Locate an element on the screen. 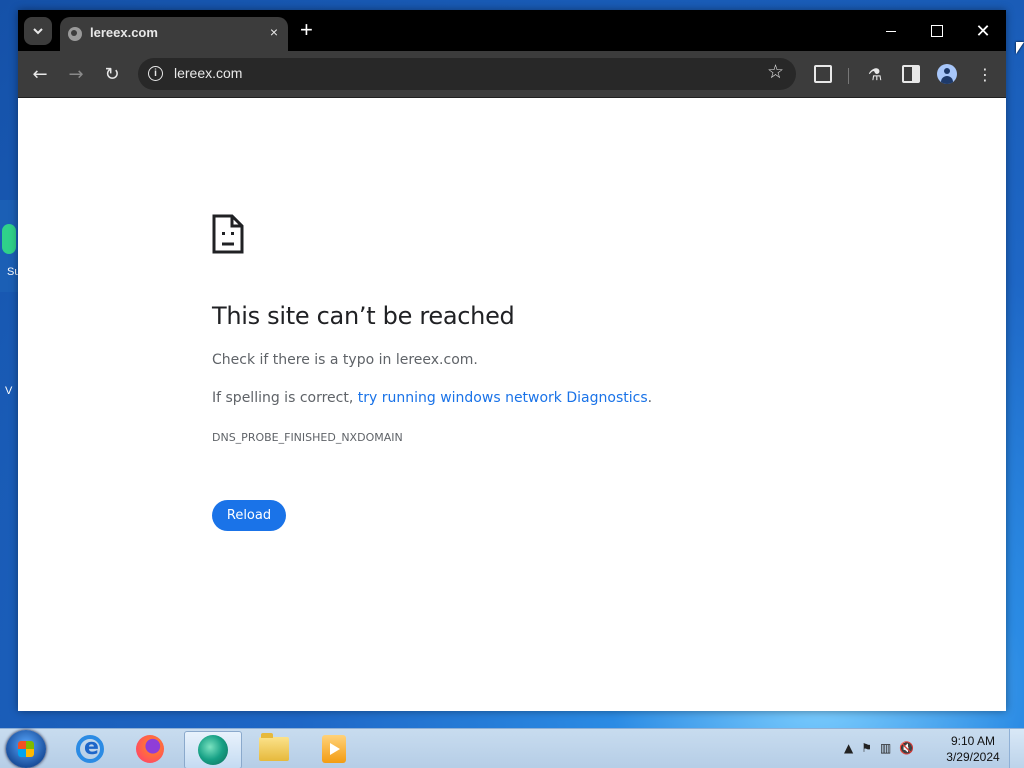 The width and height of the screenshot is (1024, 768). close-window-button: ✕ is located at coordinates (983, 31).